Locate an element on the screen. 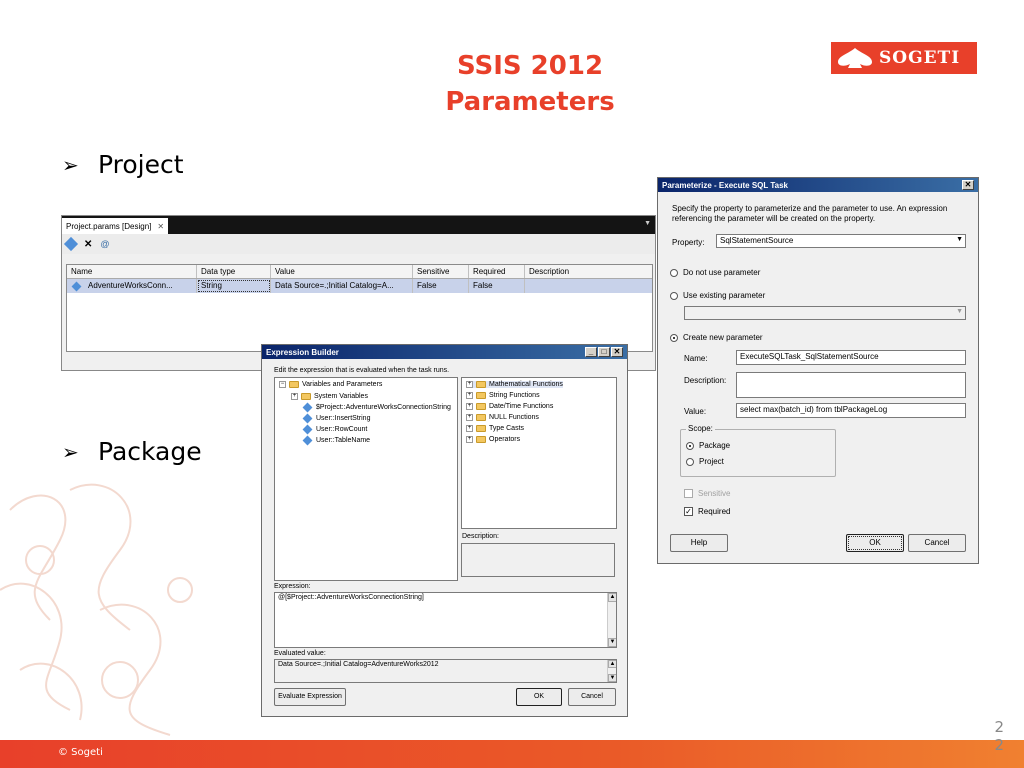  tree-node-variables: − Variables and Parameters is located at coordinates (330, 384).